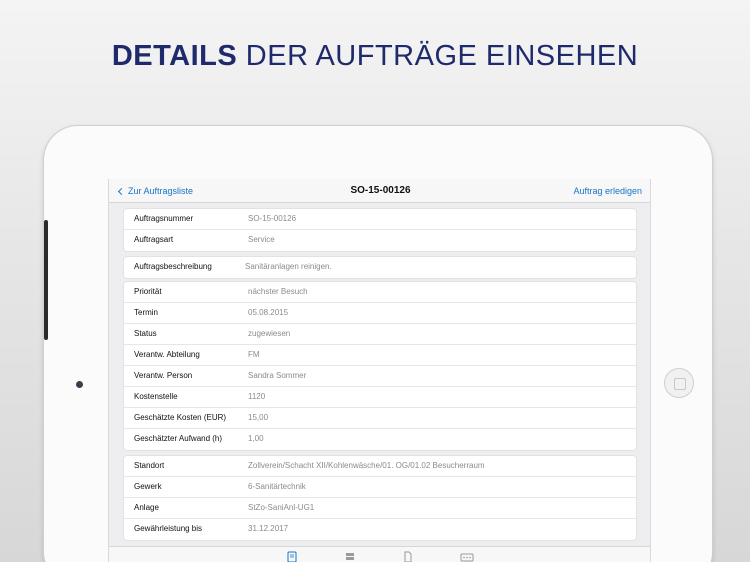 This screenshot has height=562, width=750. Describe the element at coordinates (258, 417) in the screenshot. I see `row-value: 15,00` at that location.